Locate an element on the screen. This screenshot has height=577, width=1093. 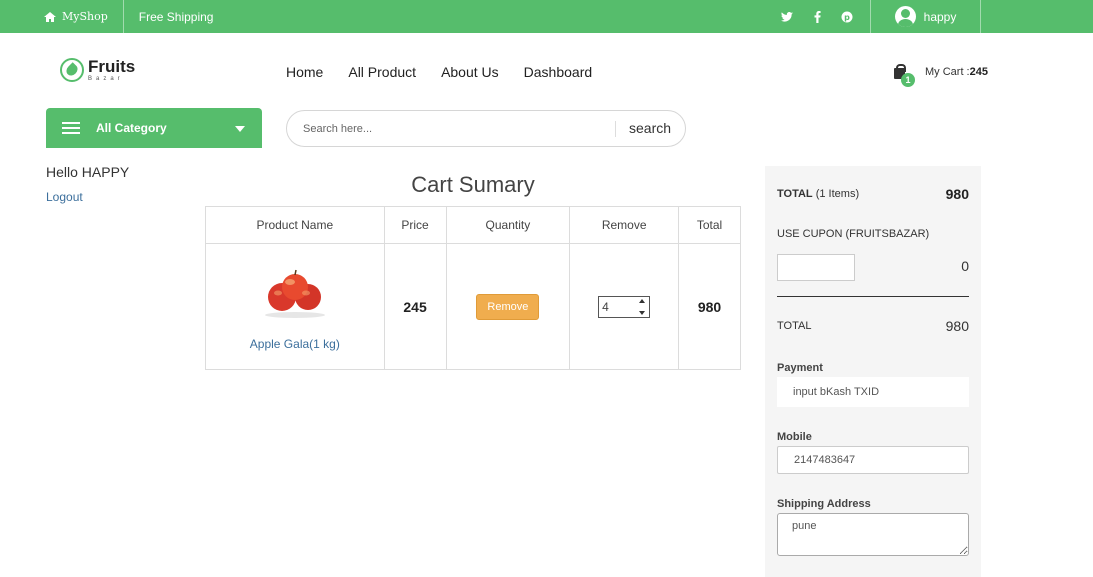
product-cell: Apple Gala(1 kg) is located at coordinates (295, 306).